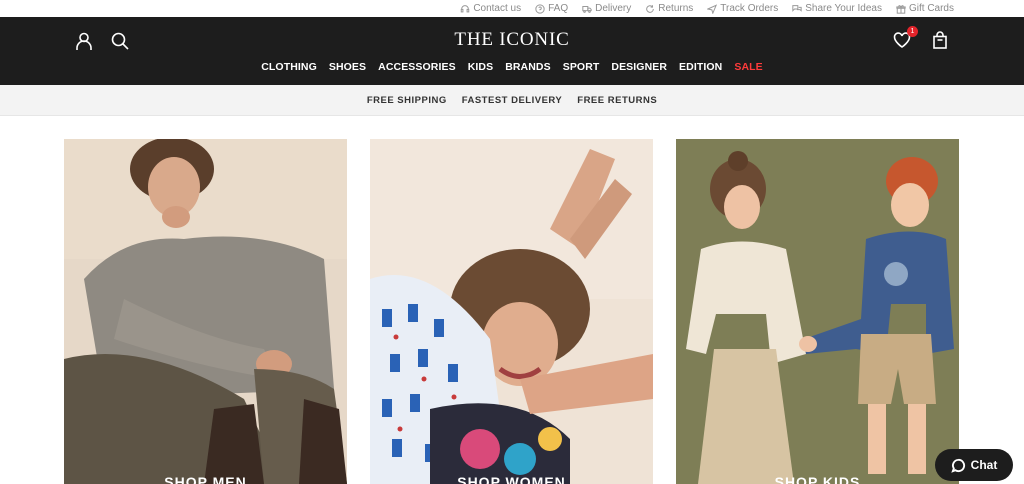 This screenshot has width=1024, height=484. Describe the element at coordinates (613, 8) in the screenshot. I see `delivery-label: Delivery` at that location.